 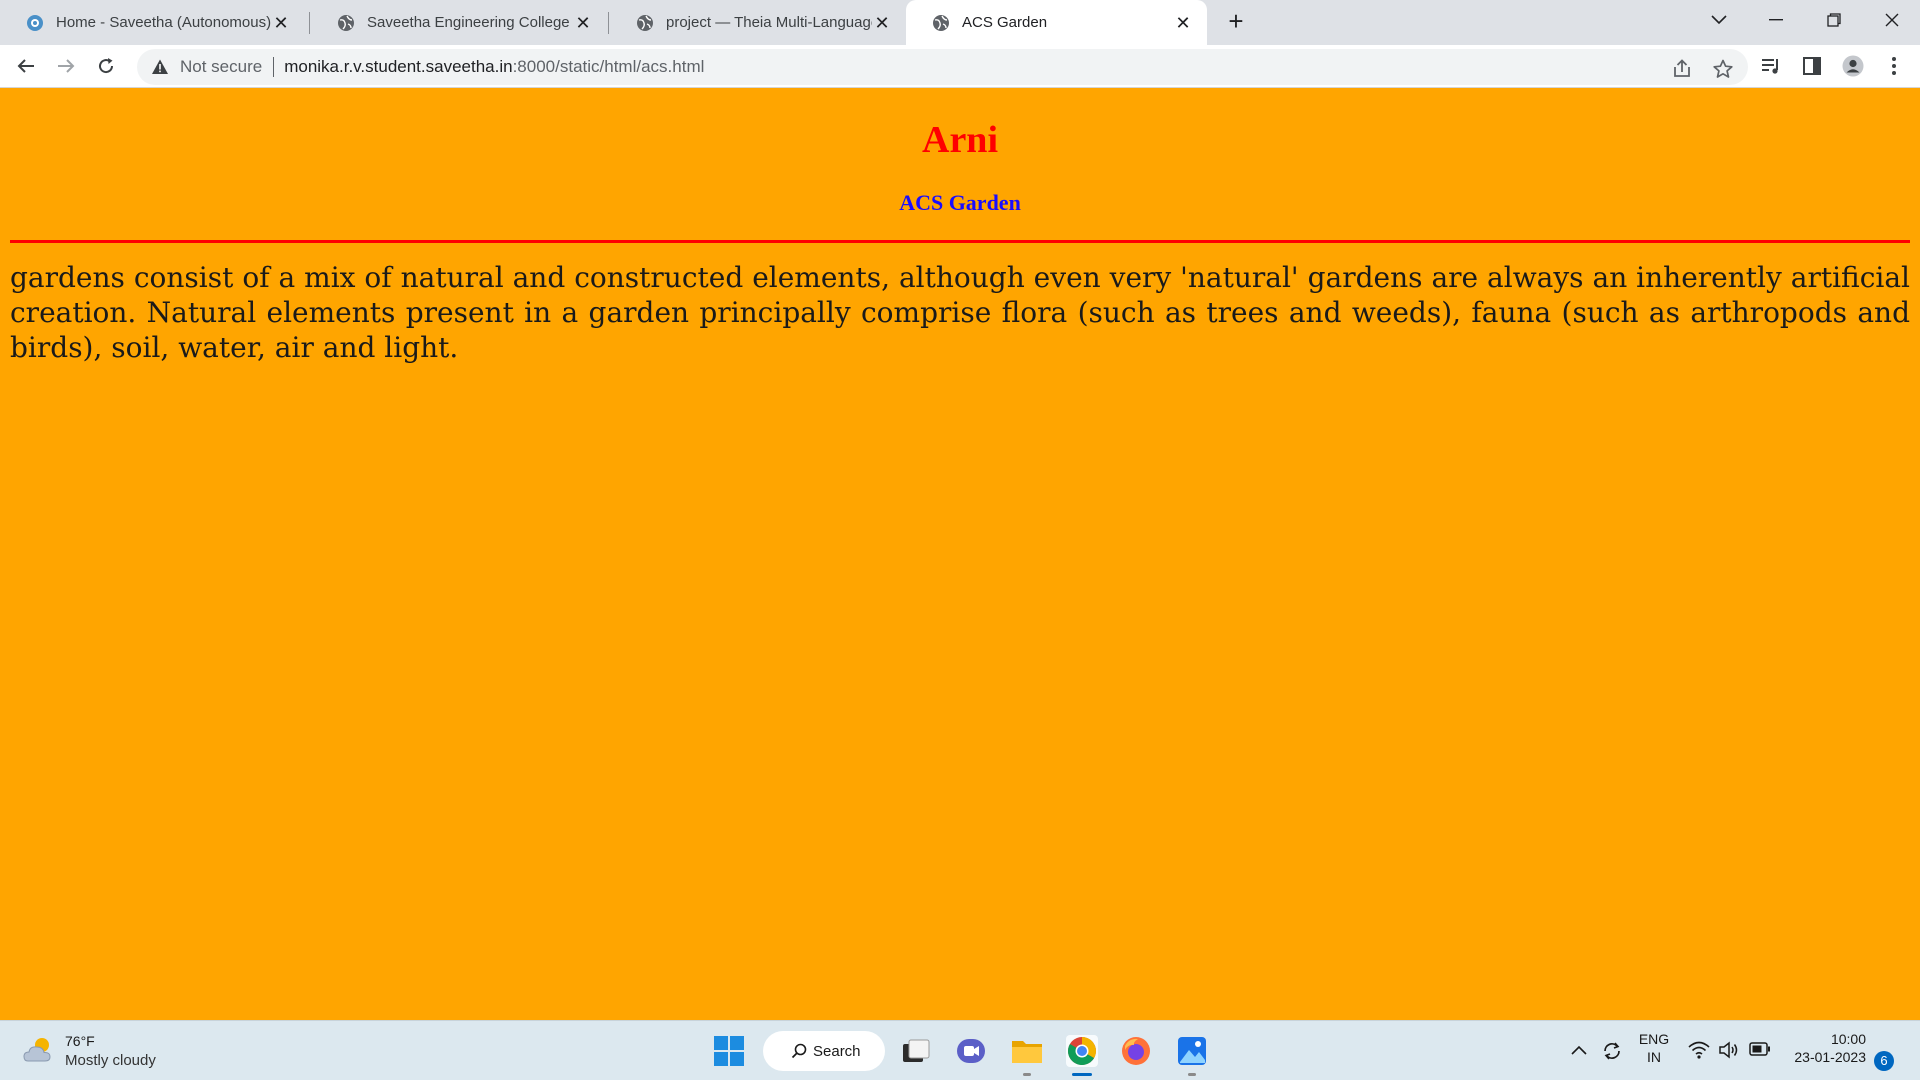 I want to click on notification-badge: 6, so click(x=1884, y=1061).